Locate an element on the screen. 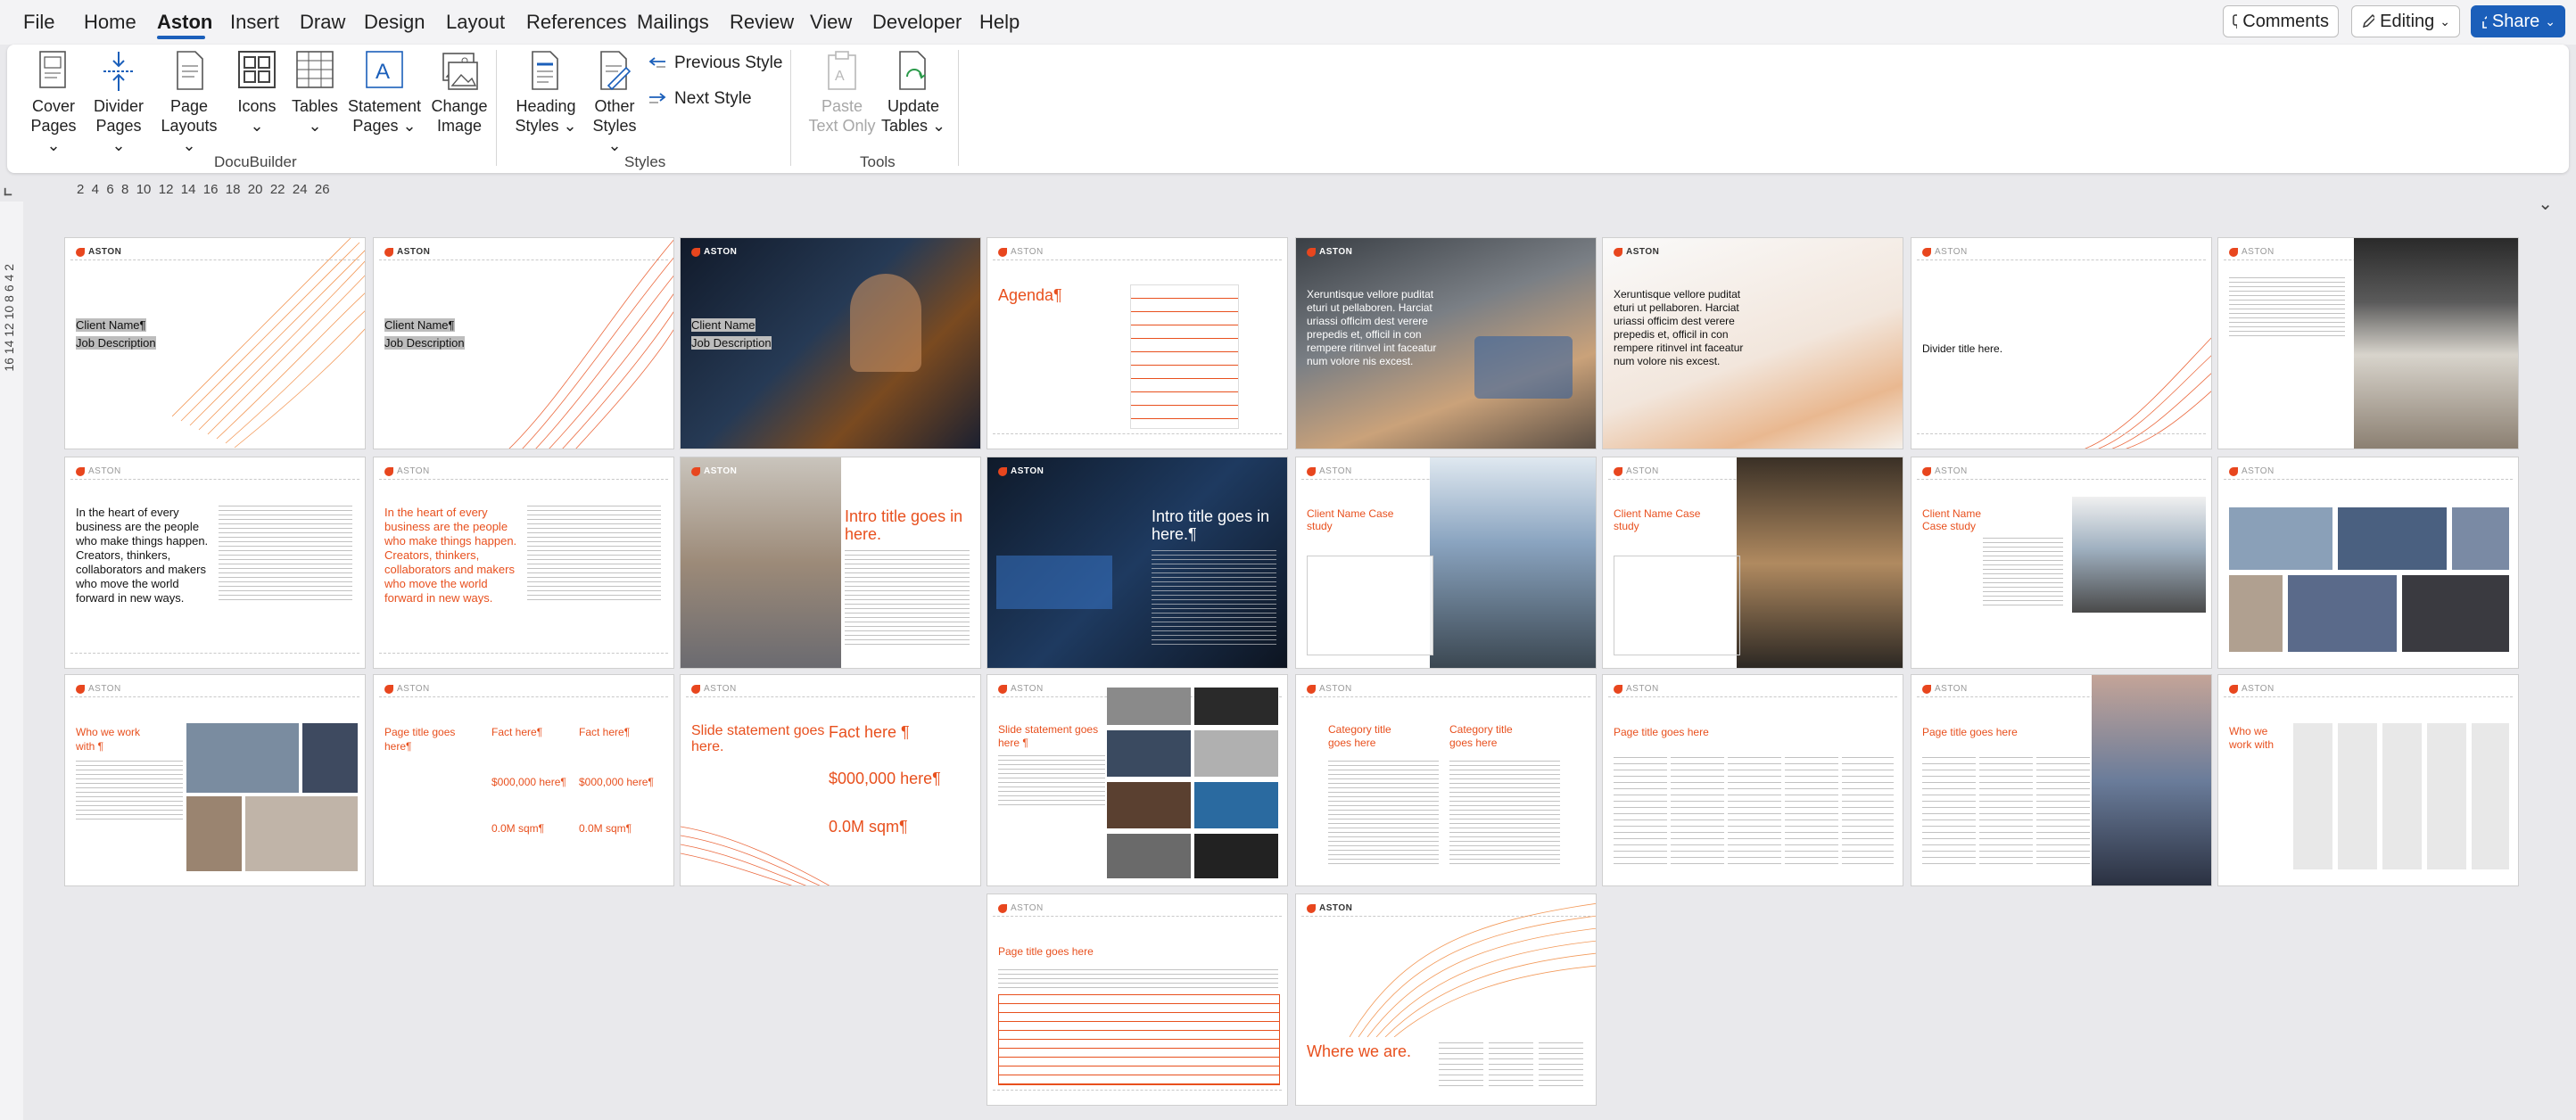 Image resolution: width=2576 pixels, height=1120 pixels. page-title: Page title goes here¶ is located at coordinates (420, 739).